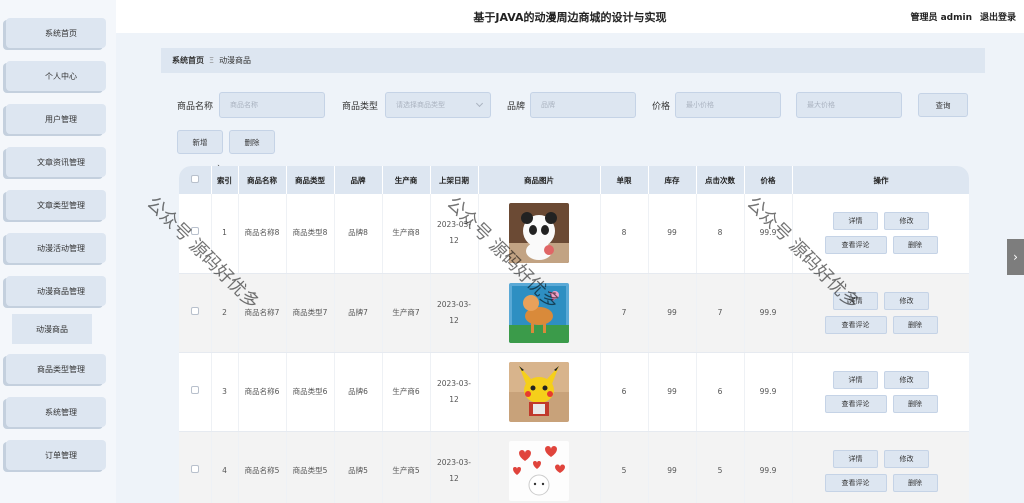 The width and height of the screenshot is (1024, 503). I want to click on brand-label: 品牌, so click(516, 107).